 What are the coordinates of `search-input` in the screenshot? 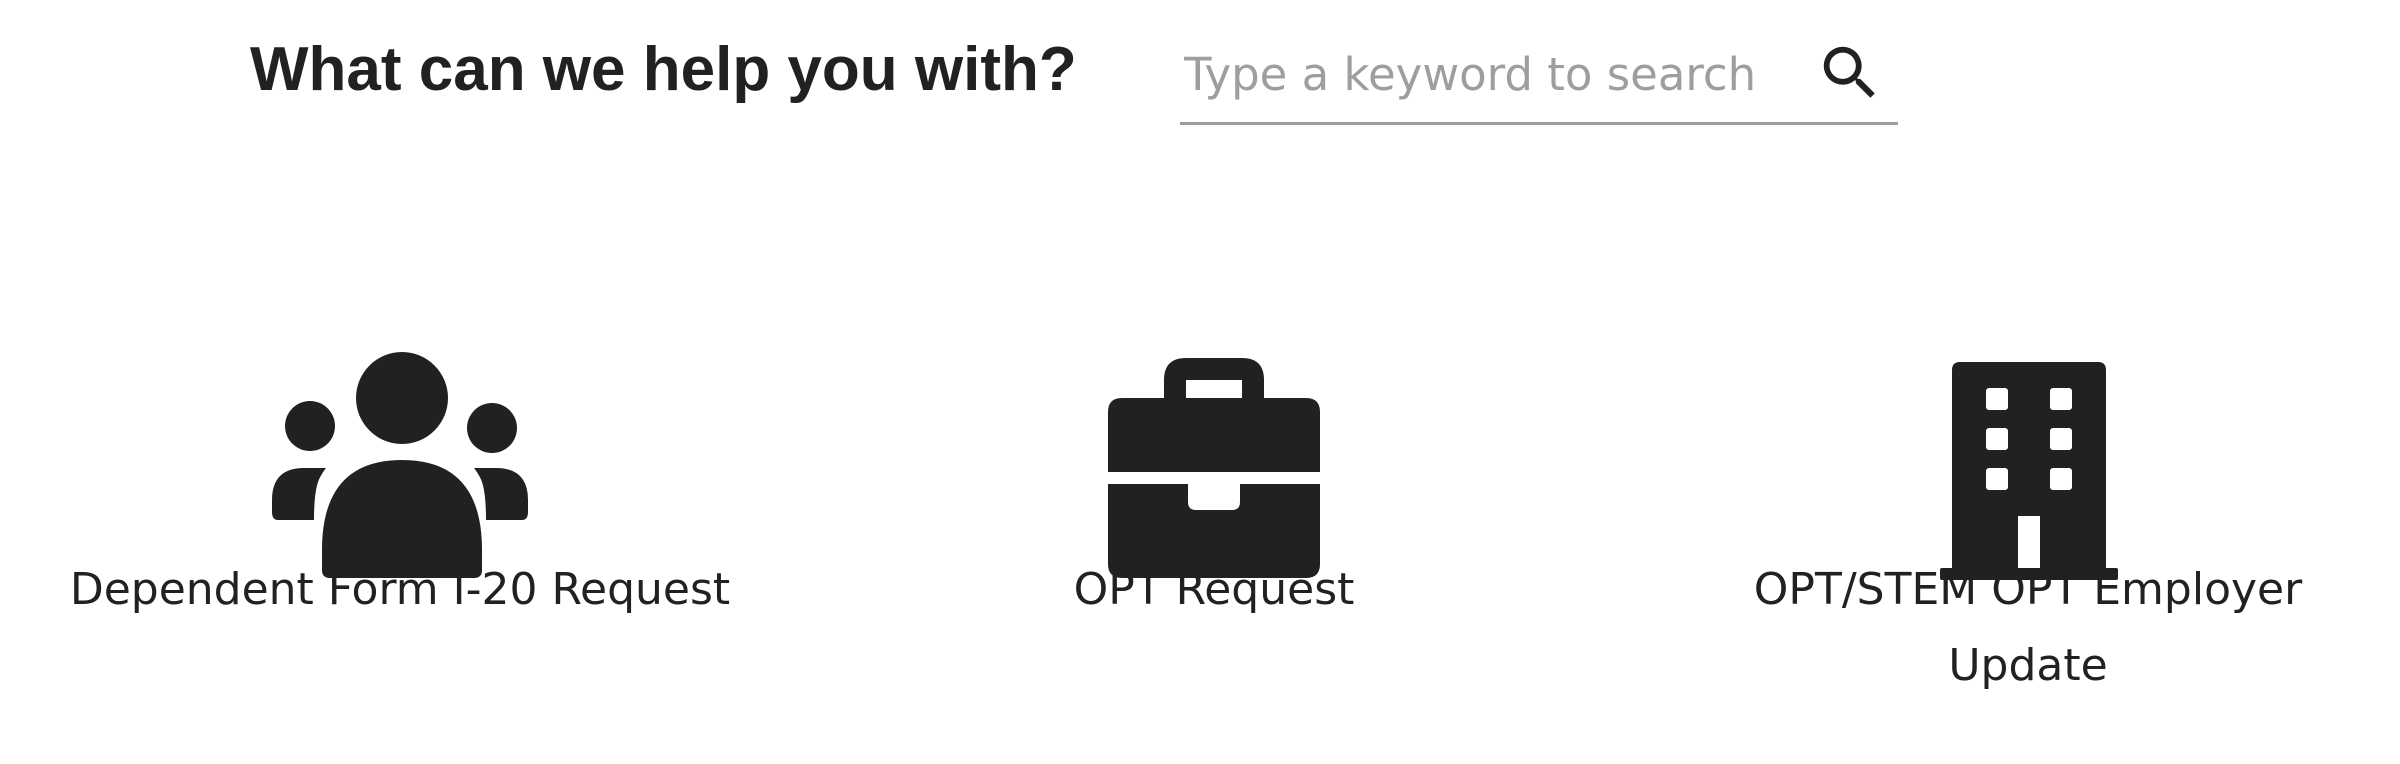 It's located at (1477, 74).